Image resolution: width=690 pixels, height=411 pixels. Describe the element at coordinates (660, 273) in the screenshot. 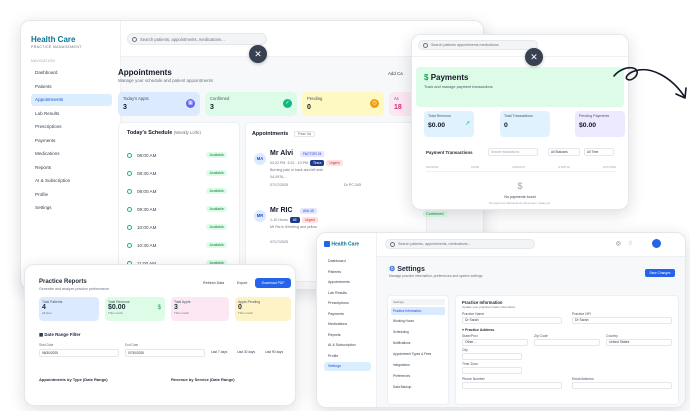

I see `save-changes-button: Save Changes` at that location.